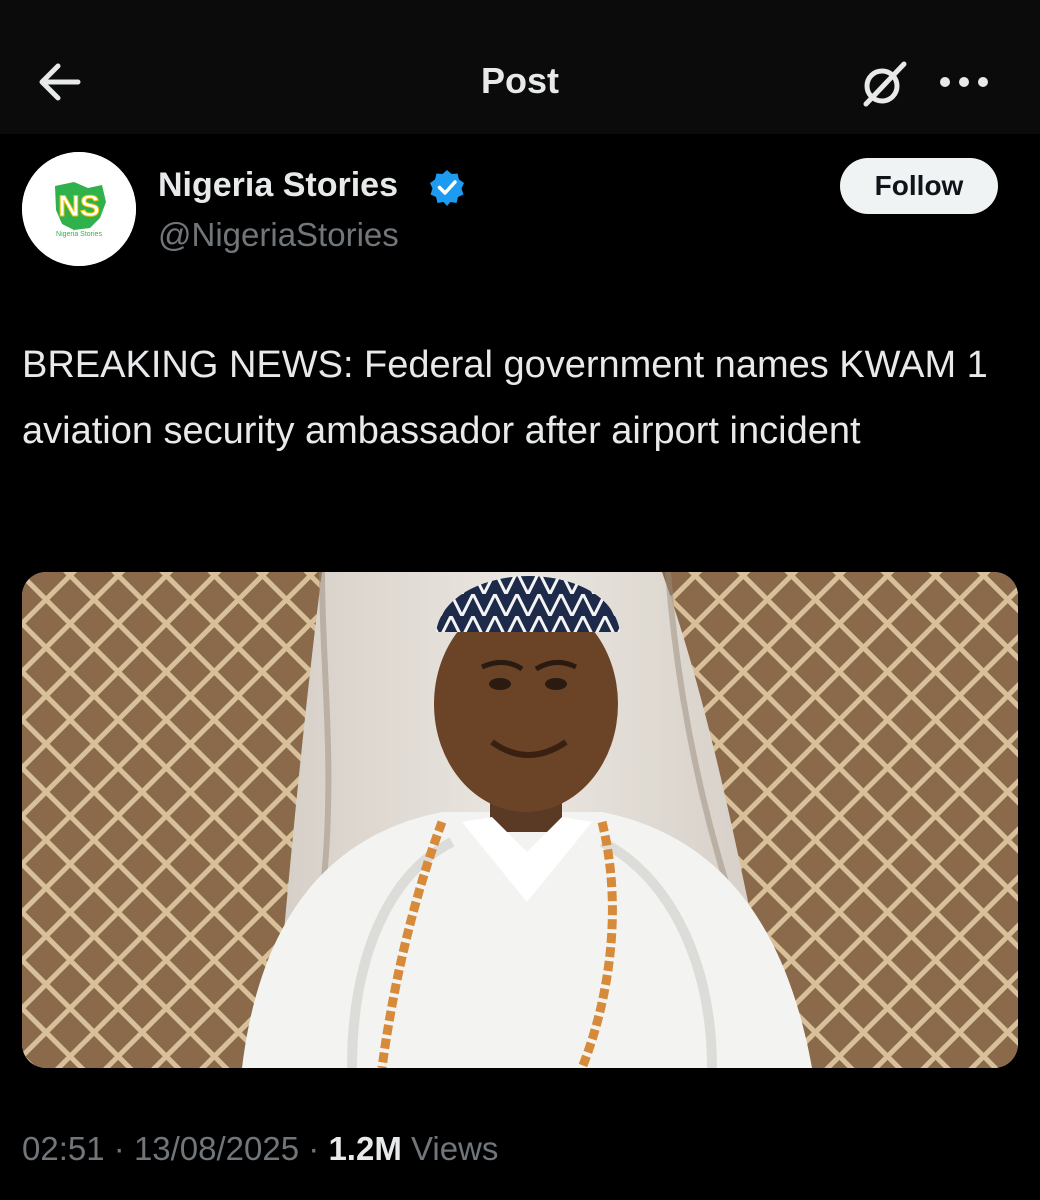 This screenshot has width=1040, height=1200. I want to click on grok-icon, so click(885, 84).